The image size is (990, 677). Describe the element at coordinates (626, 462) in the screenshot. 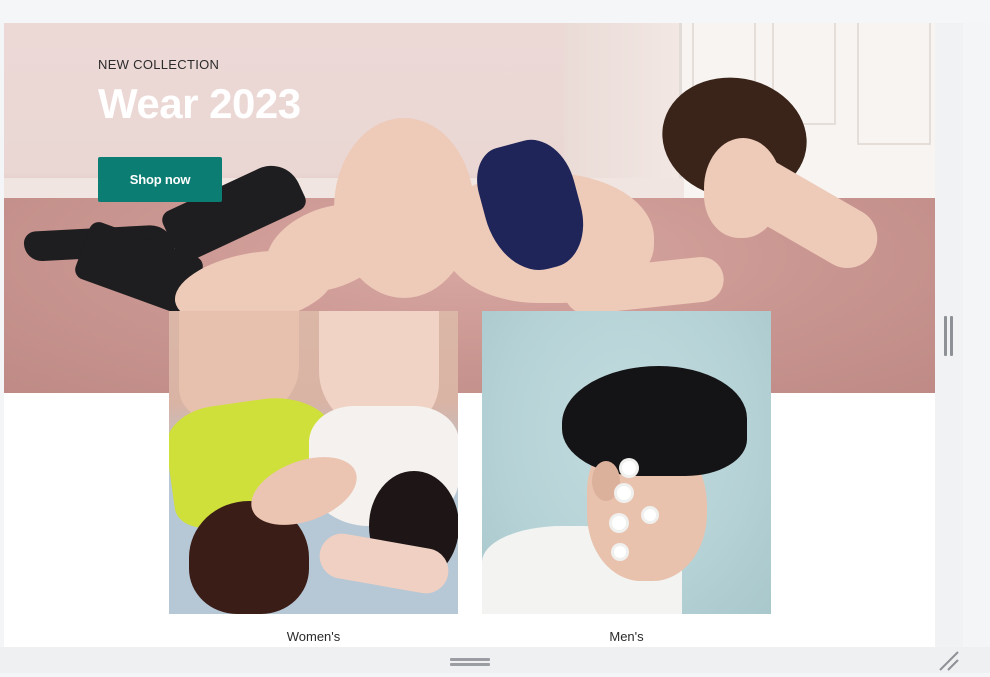

I see `mens-photo` at that location.